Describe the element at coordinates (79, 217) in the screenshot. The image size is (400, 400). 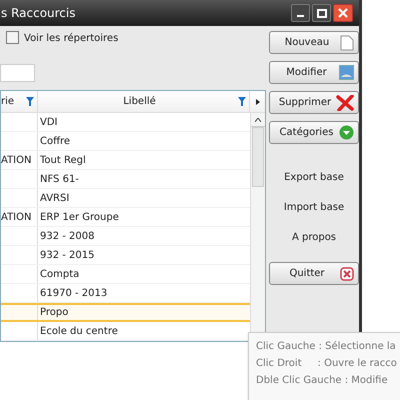
I see `table-cell-text: ERP 1er Groupe` at that location.